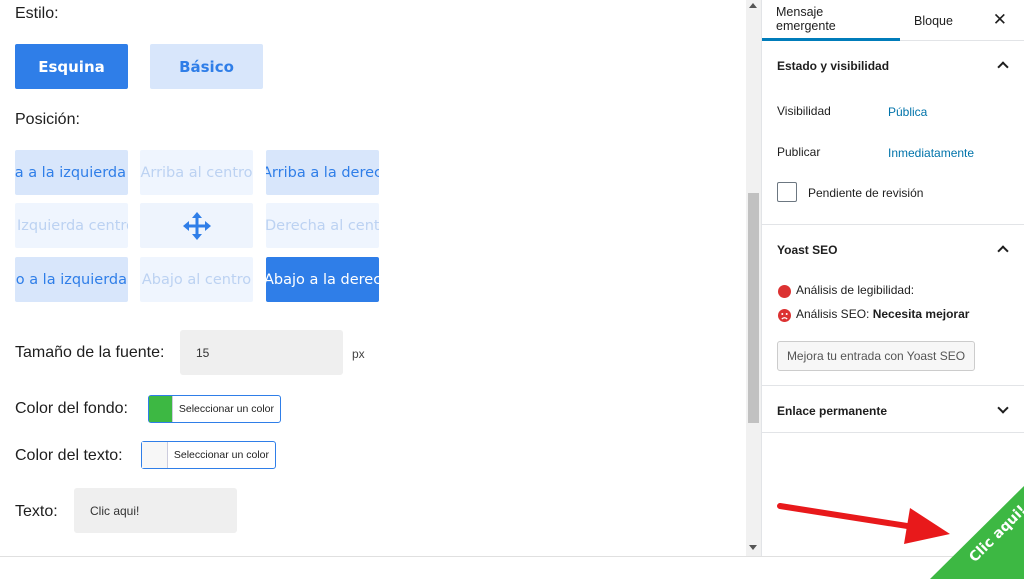 The height and width of the screenshot is (579, 1024). I want to click on position-bottom-center-button: Abajo al centro, so click(196, 279).